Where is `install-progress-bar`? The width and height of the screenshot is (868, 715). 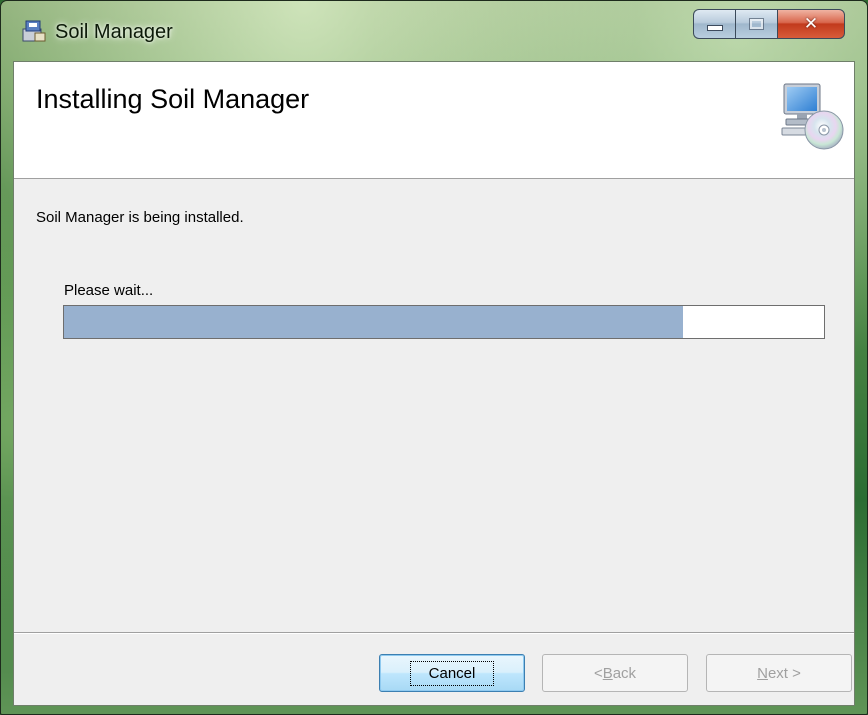
install-progress-bar is located at coordinates (444, 322).